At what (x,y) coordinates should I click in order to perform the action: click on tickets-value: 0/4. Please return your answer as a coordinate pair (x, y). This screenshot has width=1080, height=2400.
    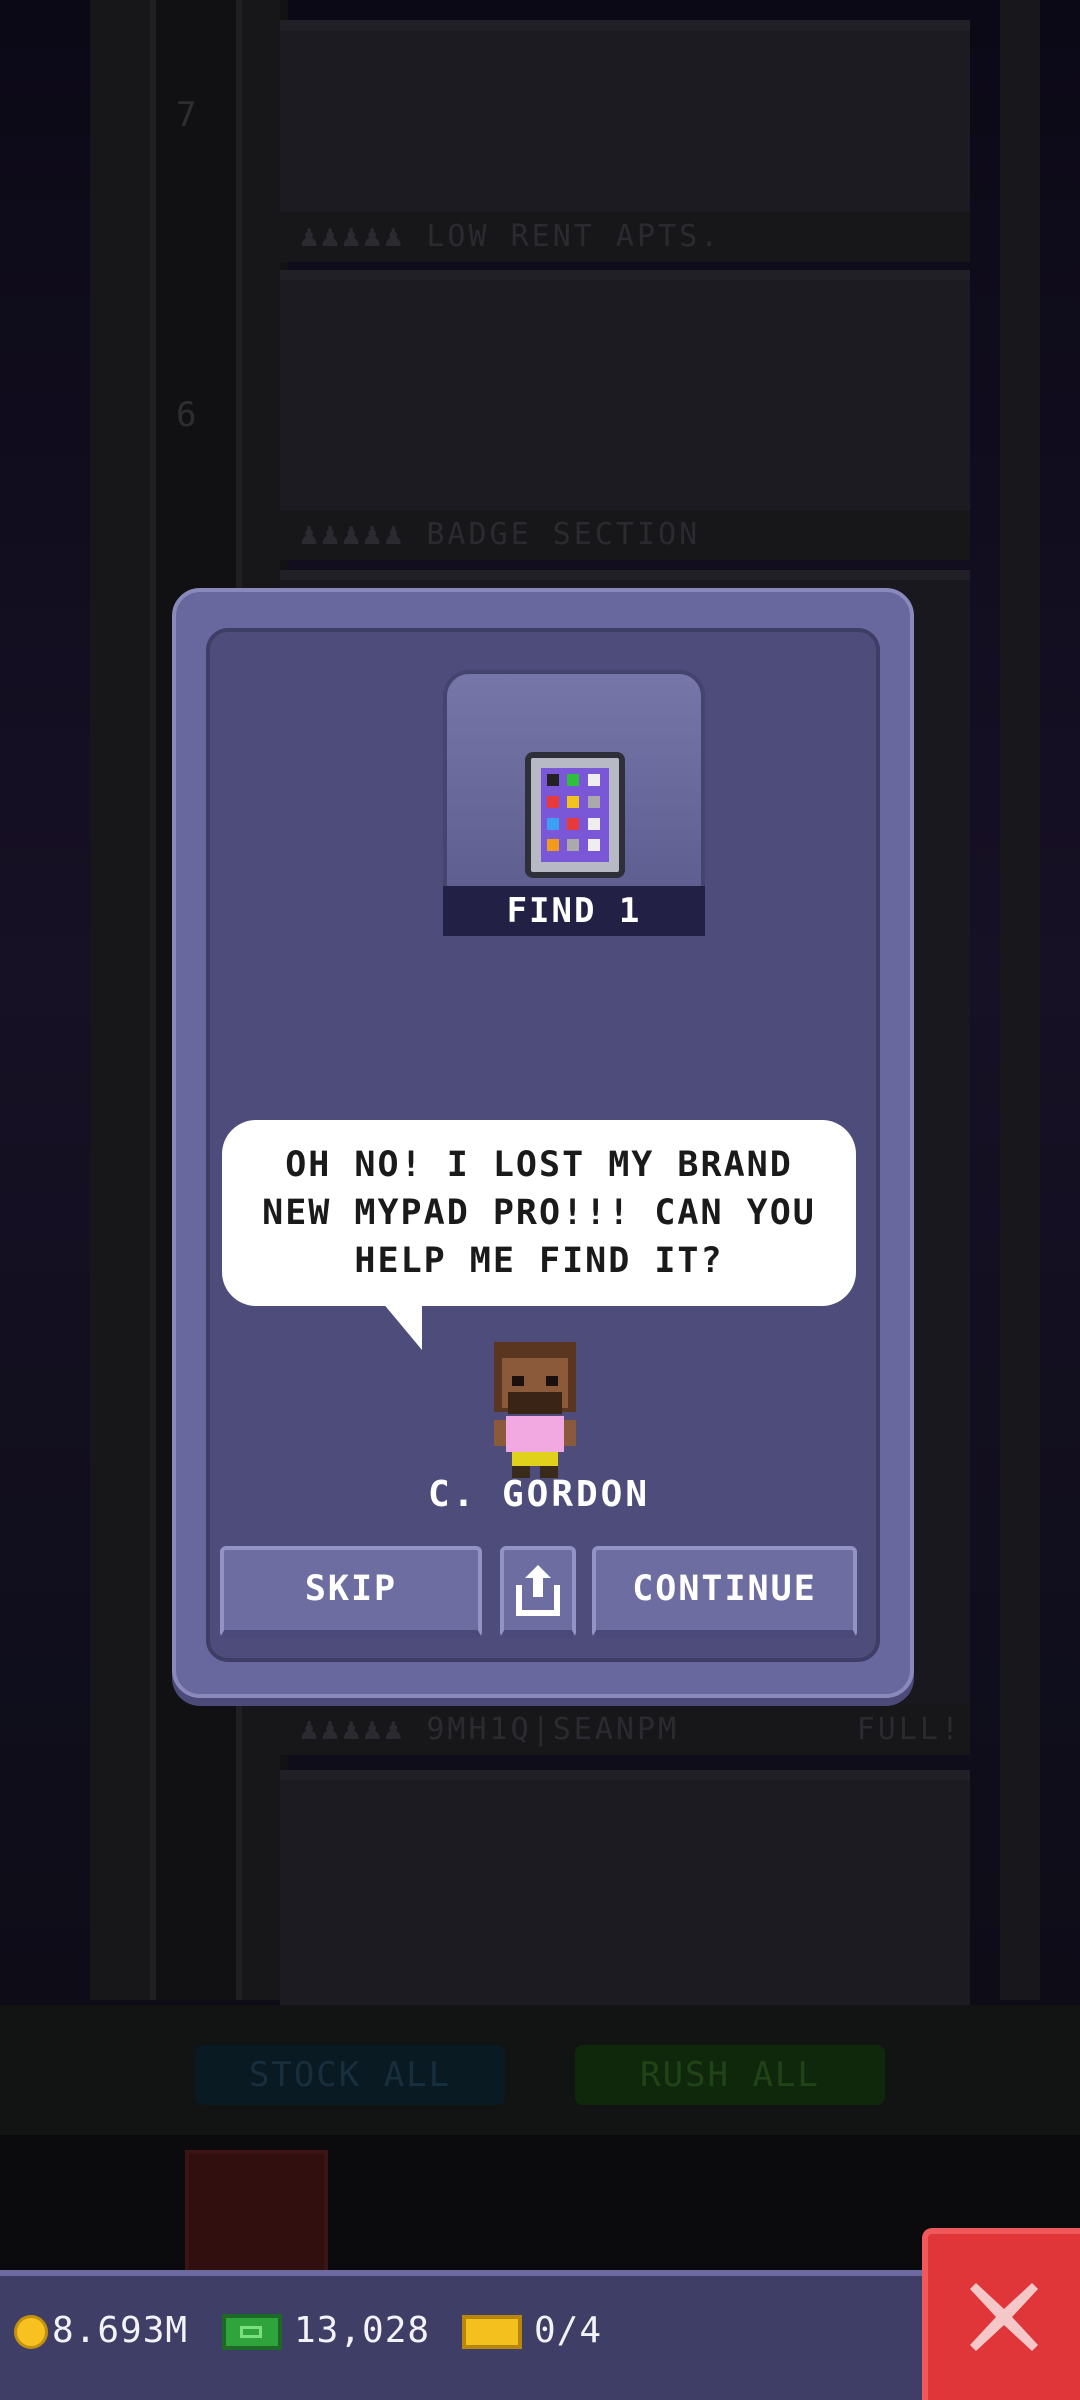
    Looking at the image, I should click on (568, 2330).